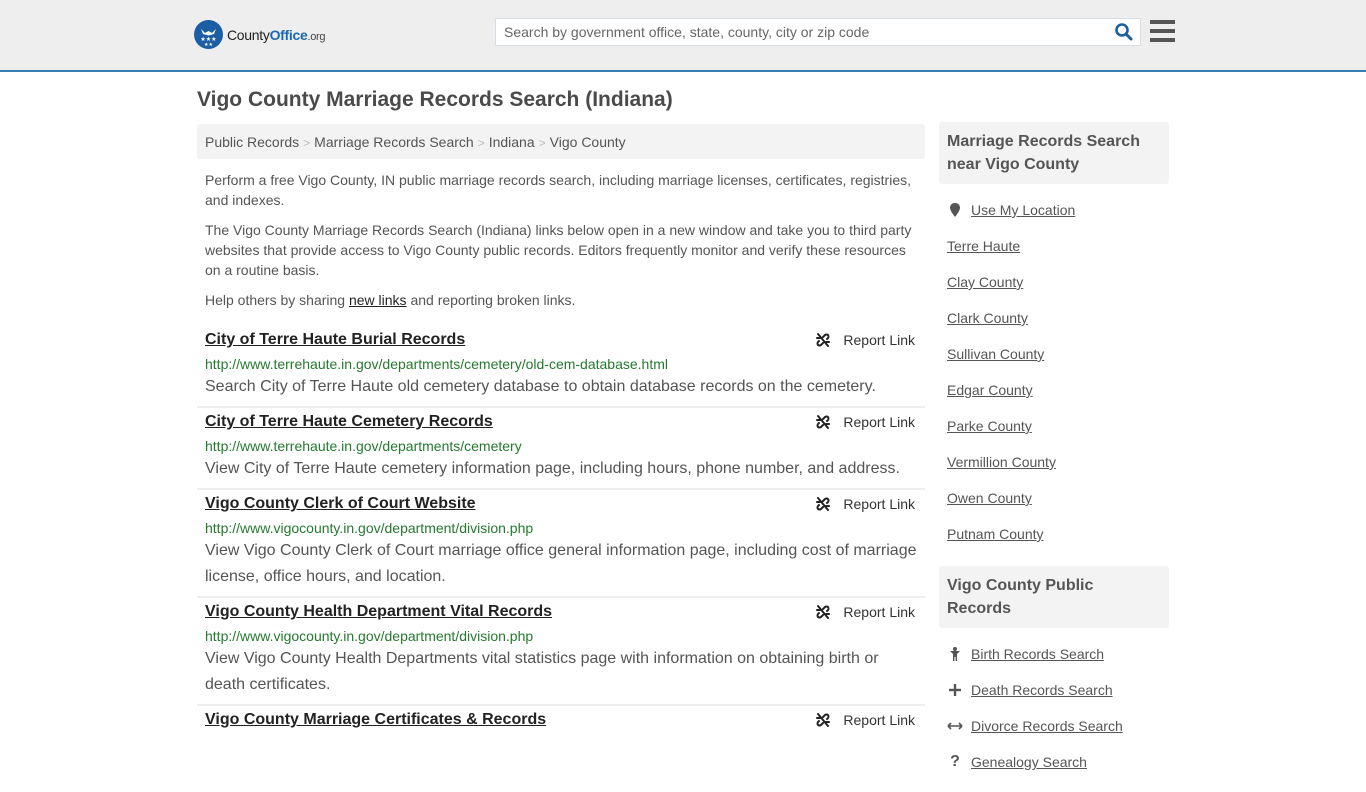 This screenshot has width=1366, height=792. What do you see at coordinates (349, 422) in the screenshot?
I see `result-title-link: City of Terre Haute Cemetery Records` at bounding box center [349, 422].